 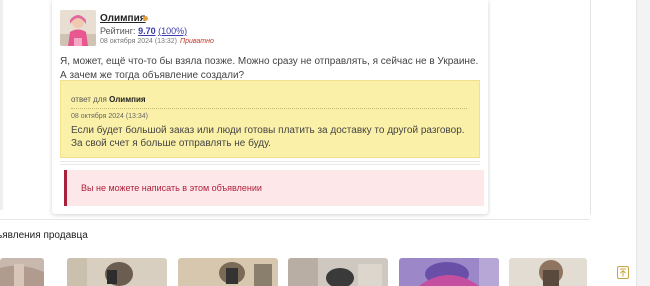 What do you see at coordinates (110, 116) in the screenshot?
I see `reply-date: 08 октября 2024 (13:34)` at bounding box center [110, 116].